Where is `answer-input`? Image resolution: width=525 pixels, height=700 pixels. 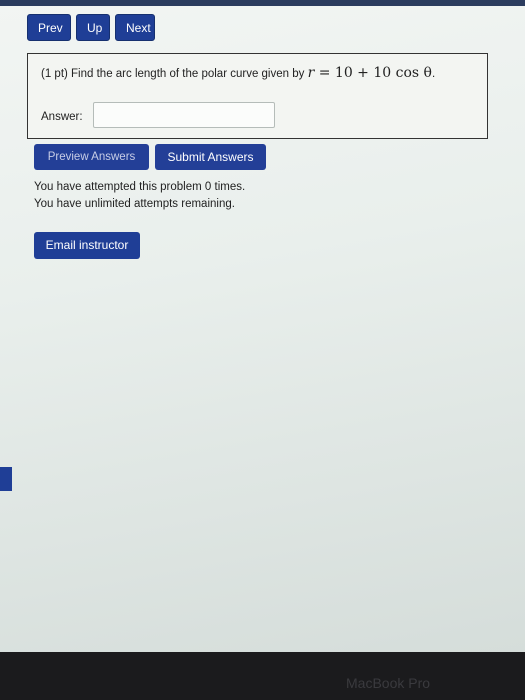 answer-input is located at coordinates (184, 115).